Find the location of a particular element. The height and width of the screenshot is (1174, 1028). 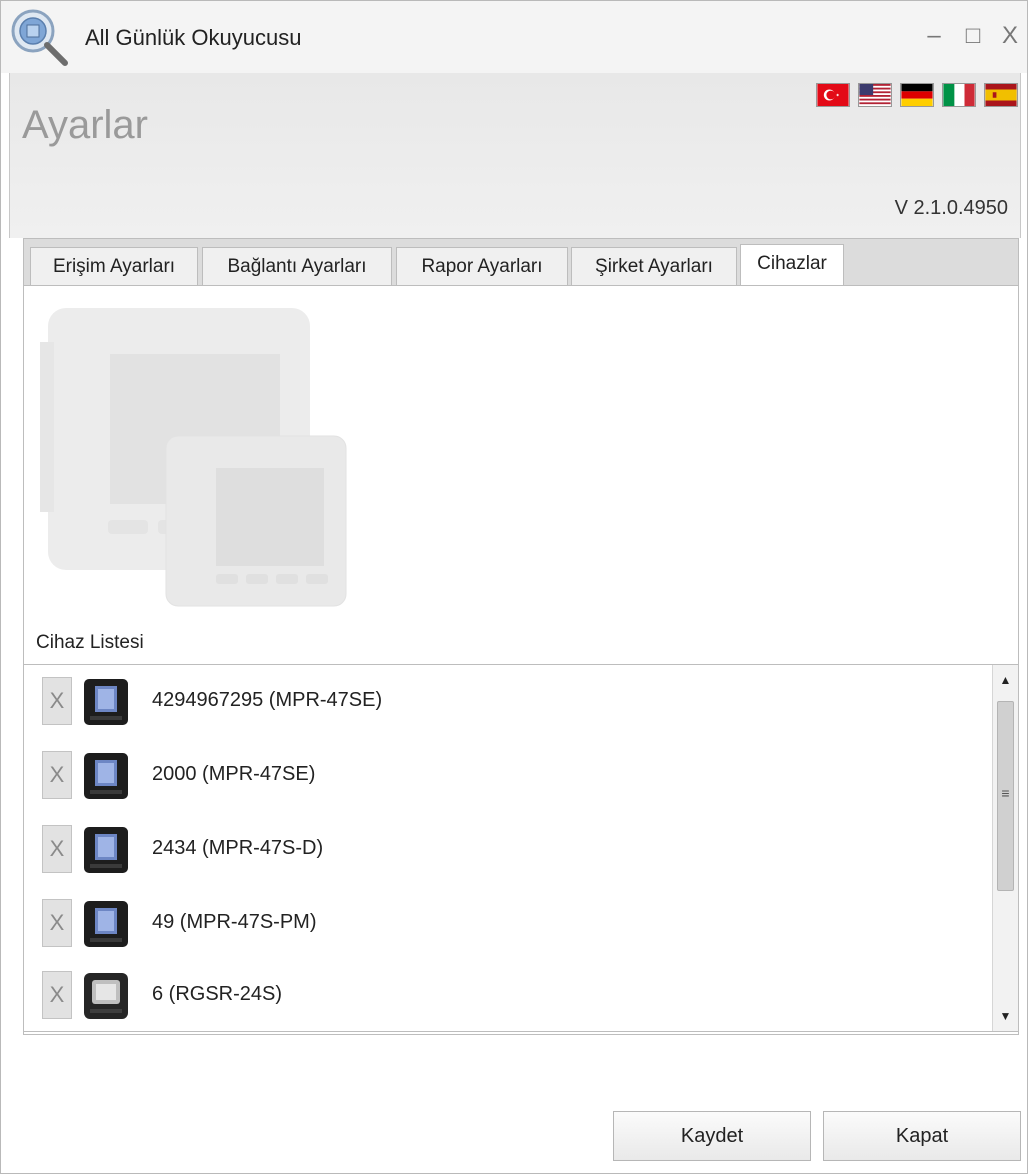

save-button: Kaydet is located at coordinates (712, 1136).